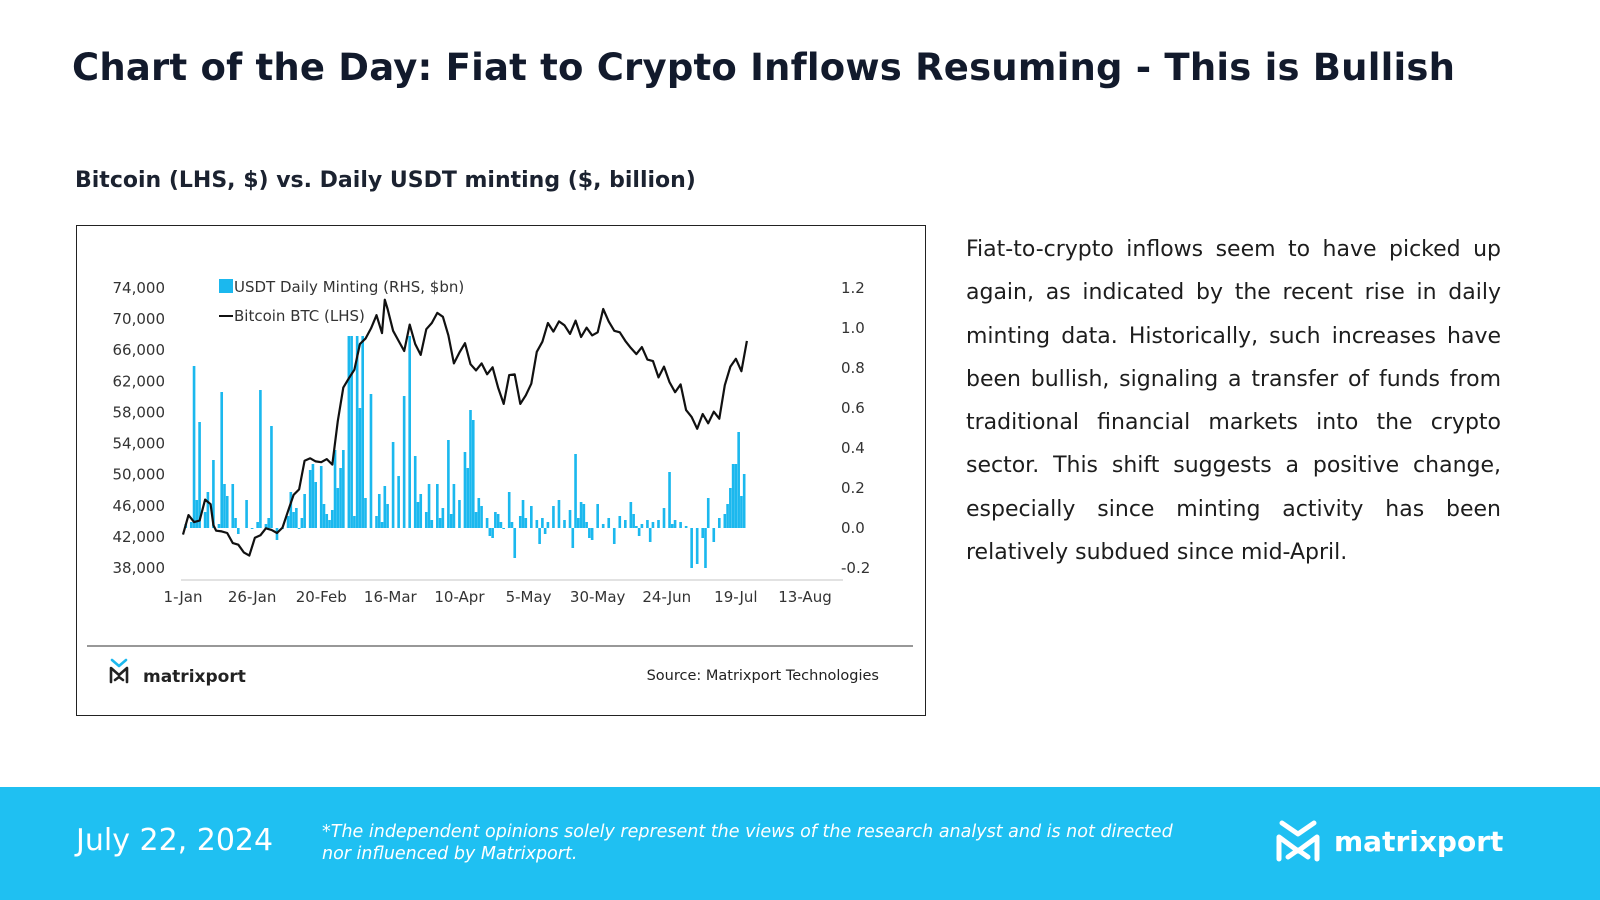 The width and height of the screenshot is (1600, 900). What do you see at coordinates (139, 444) in the screenshot?
I see `y-left-tick-label: 54,000` at bounding box center [139, 444].